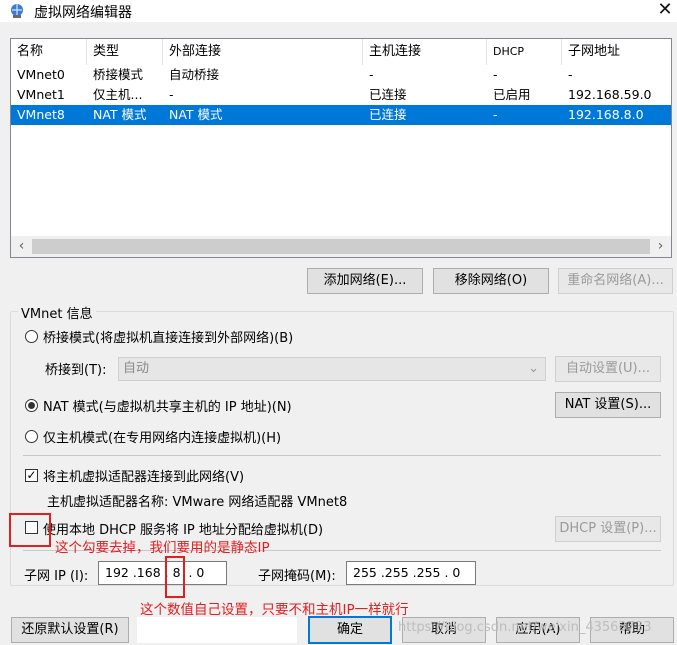 The width and height of the screenshot is (677, 645). What do you see at coordinates (76, 370) in the screenshot?
I see `bridge-to-label: 桥接到(T):` at bounding box center [76, 370].